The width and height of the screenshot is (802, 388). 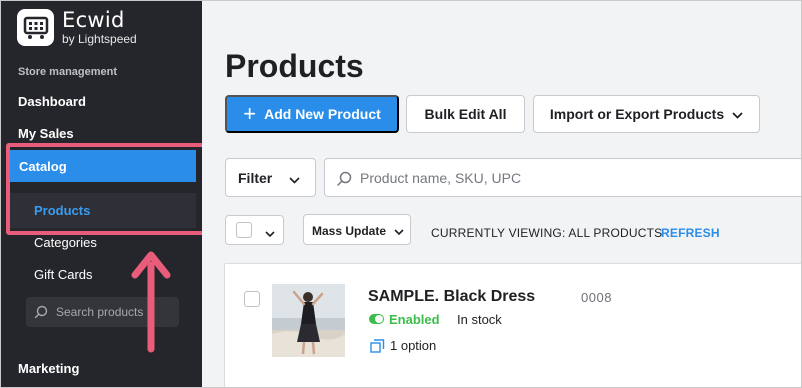 What do you see at coordinates (690, 233) in the screenshot?
I see `refresh-link: REFRESH` at bounding box center [690, 233].